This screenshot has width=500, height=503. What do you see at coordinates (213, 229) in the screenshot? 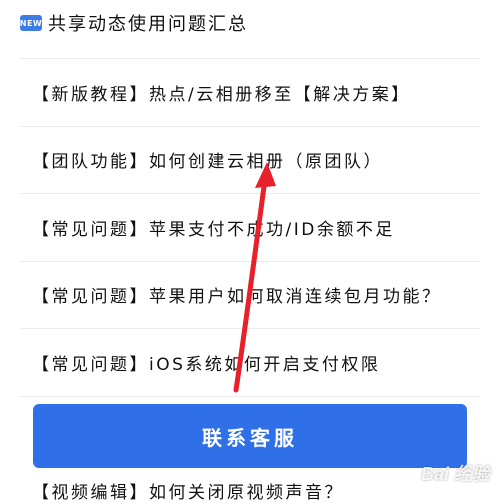
I see `list-item-label: 【常见问题】苹果支付不成功/ID余额不足` at bounding box center [213, 229].